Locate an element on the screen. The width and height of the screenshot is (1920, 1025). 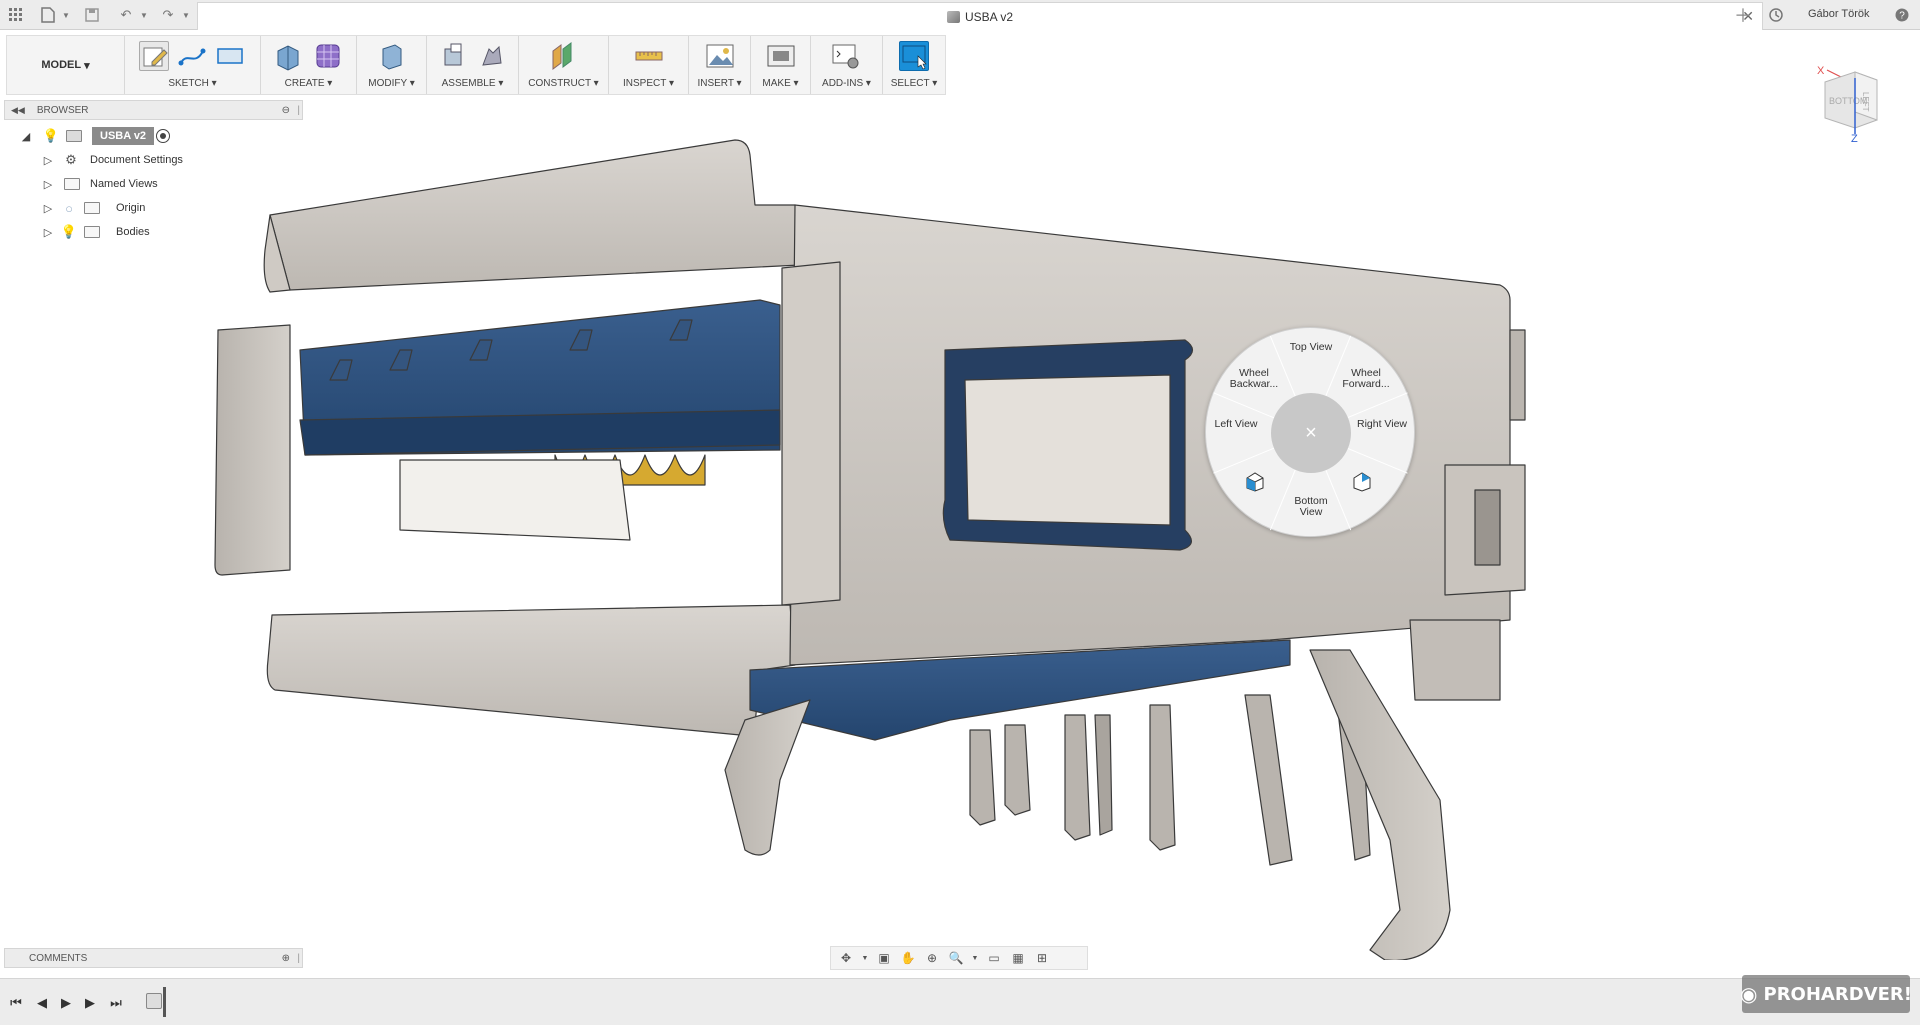
minimize-icon: ⊖ is located at coordinates (286, 110).